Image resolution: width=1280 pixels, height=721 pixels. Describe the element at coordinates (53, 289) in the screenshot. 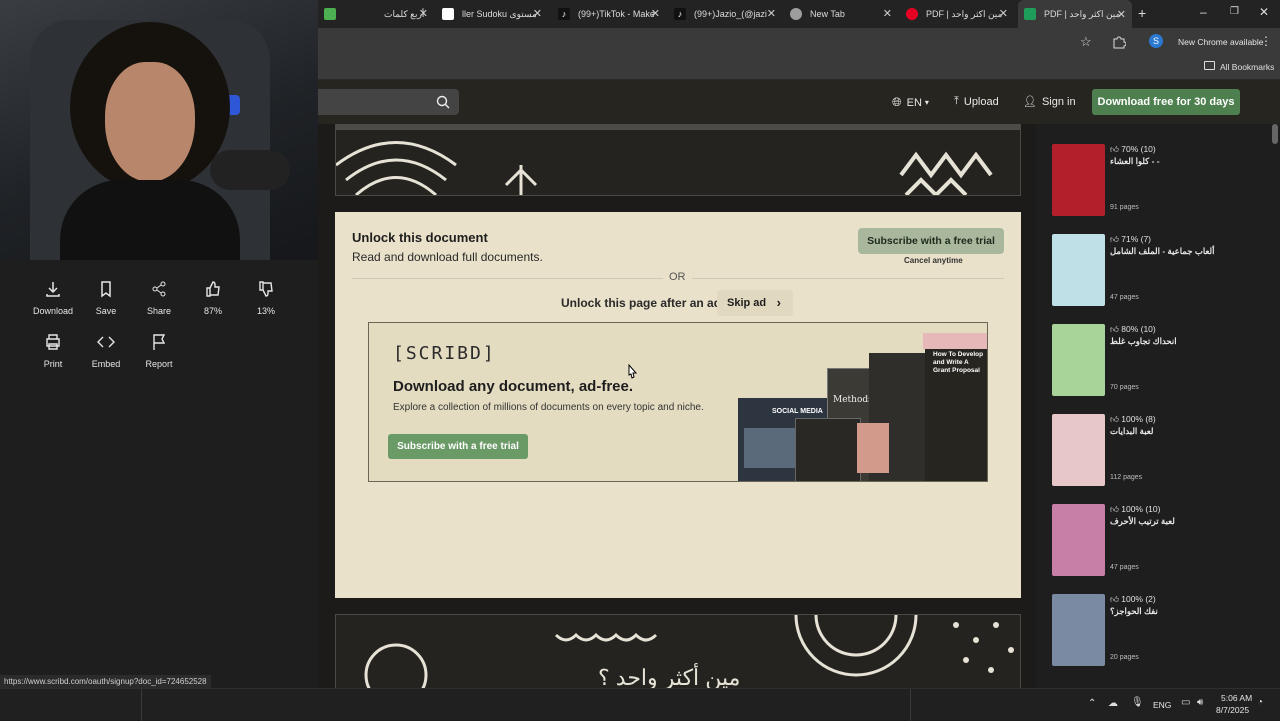

I see `download-icon` at that location.